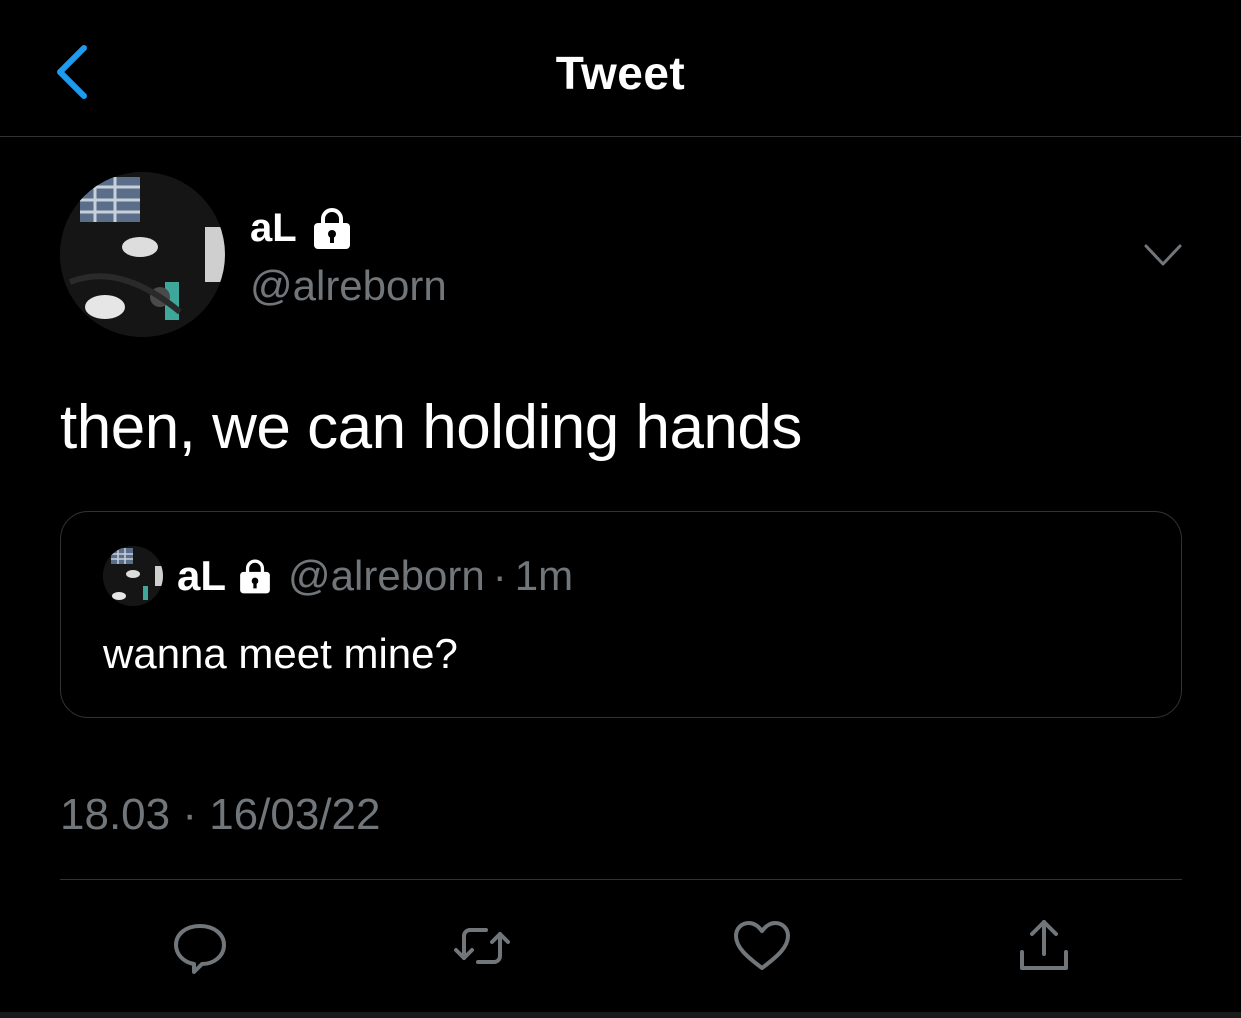 This screenshot has width=1241, height=1018. What do you see at coordinates (280, 653) in the screenshot?
I see `quoted-text: wanna meet mine?` at bounding box center [280, 653].